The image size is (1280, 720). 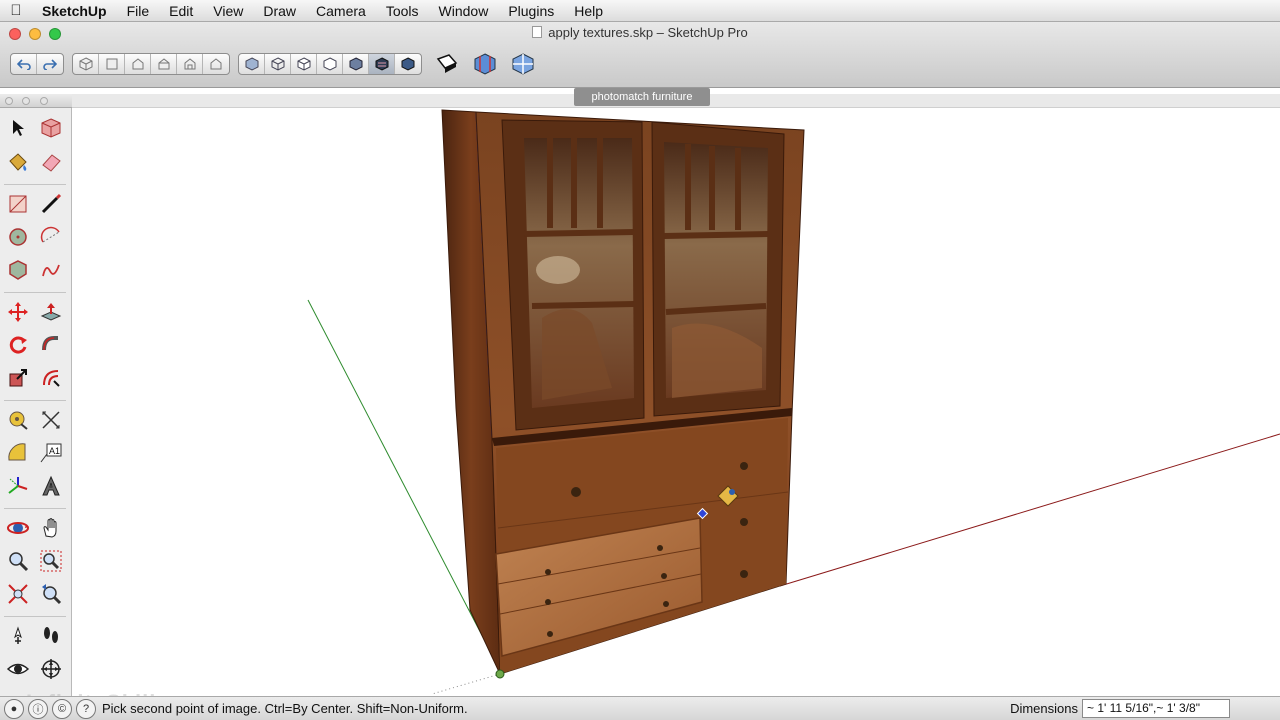 I want to click on credits-icon: ⓘ, so click(x=38, y=708).